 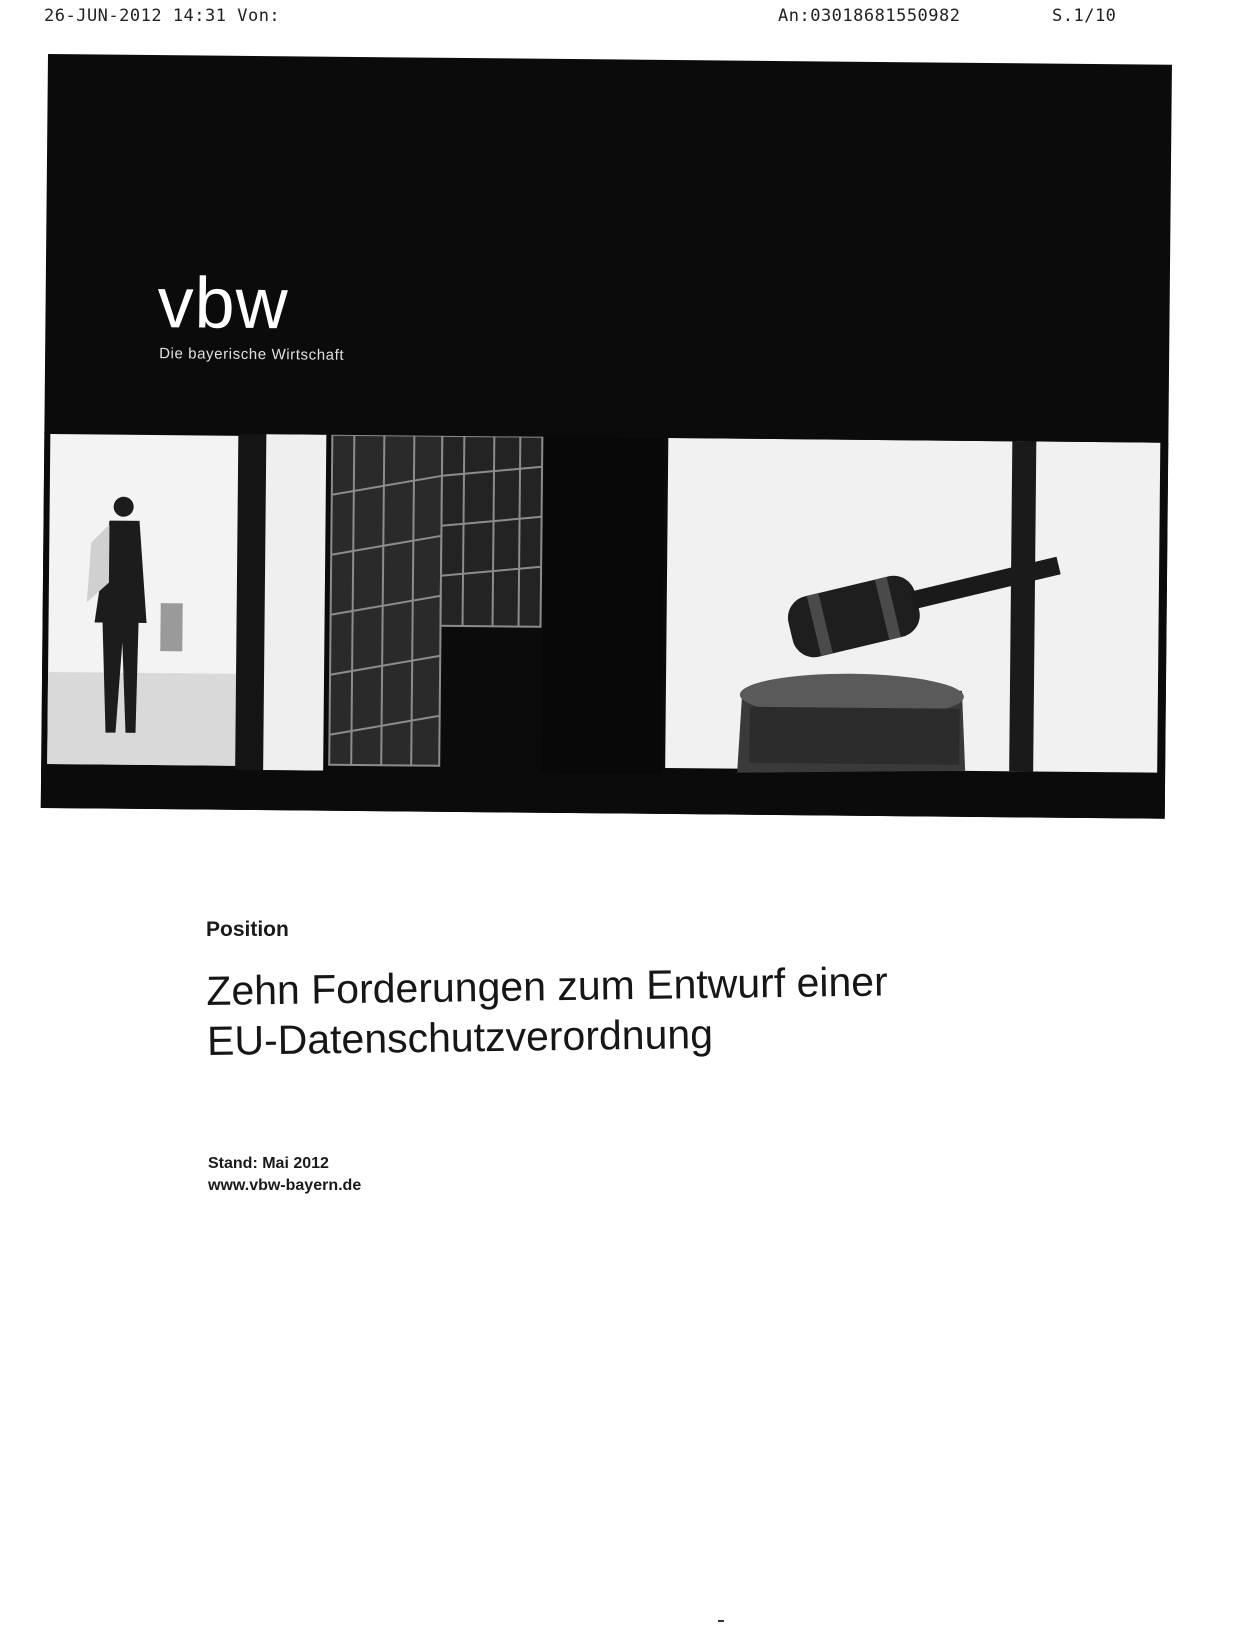 I want to click on scan-artifact-mark, so click(x=721, y=1621).